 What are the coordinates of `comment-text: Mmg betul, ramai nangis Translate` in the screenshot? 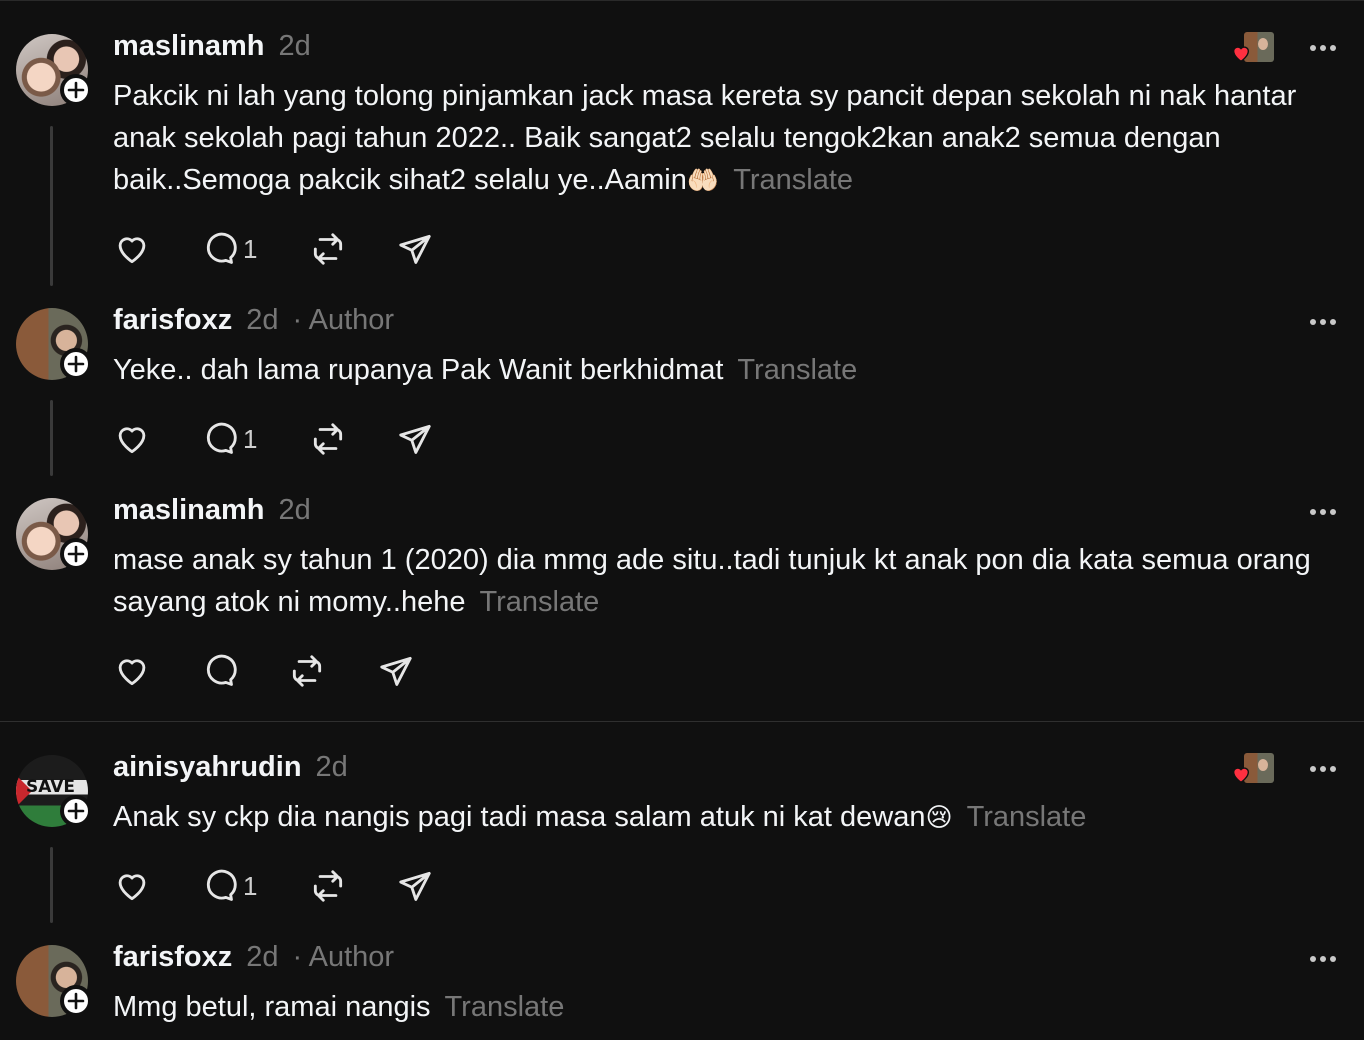 It's located at (718, 1007).